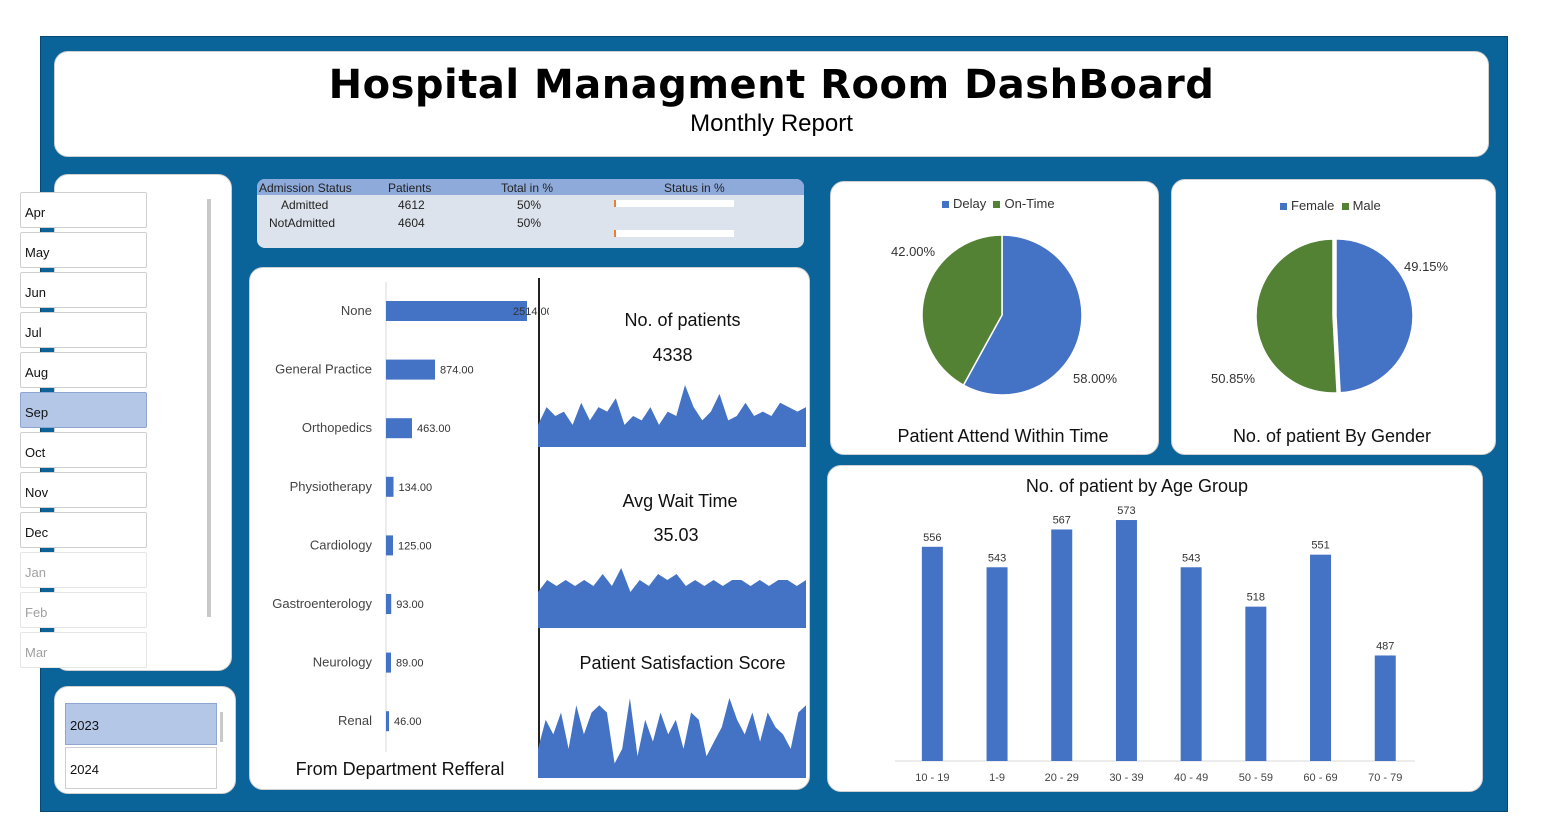  Describe the element at coordinates (305, 205) in the screenshot. I see `row-admitted-status: Admitted` at that location.